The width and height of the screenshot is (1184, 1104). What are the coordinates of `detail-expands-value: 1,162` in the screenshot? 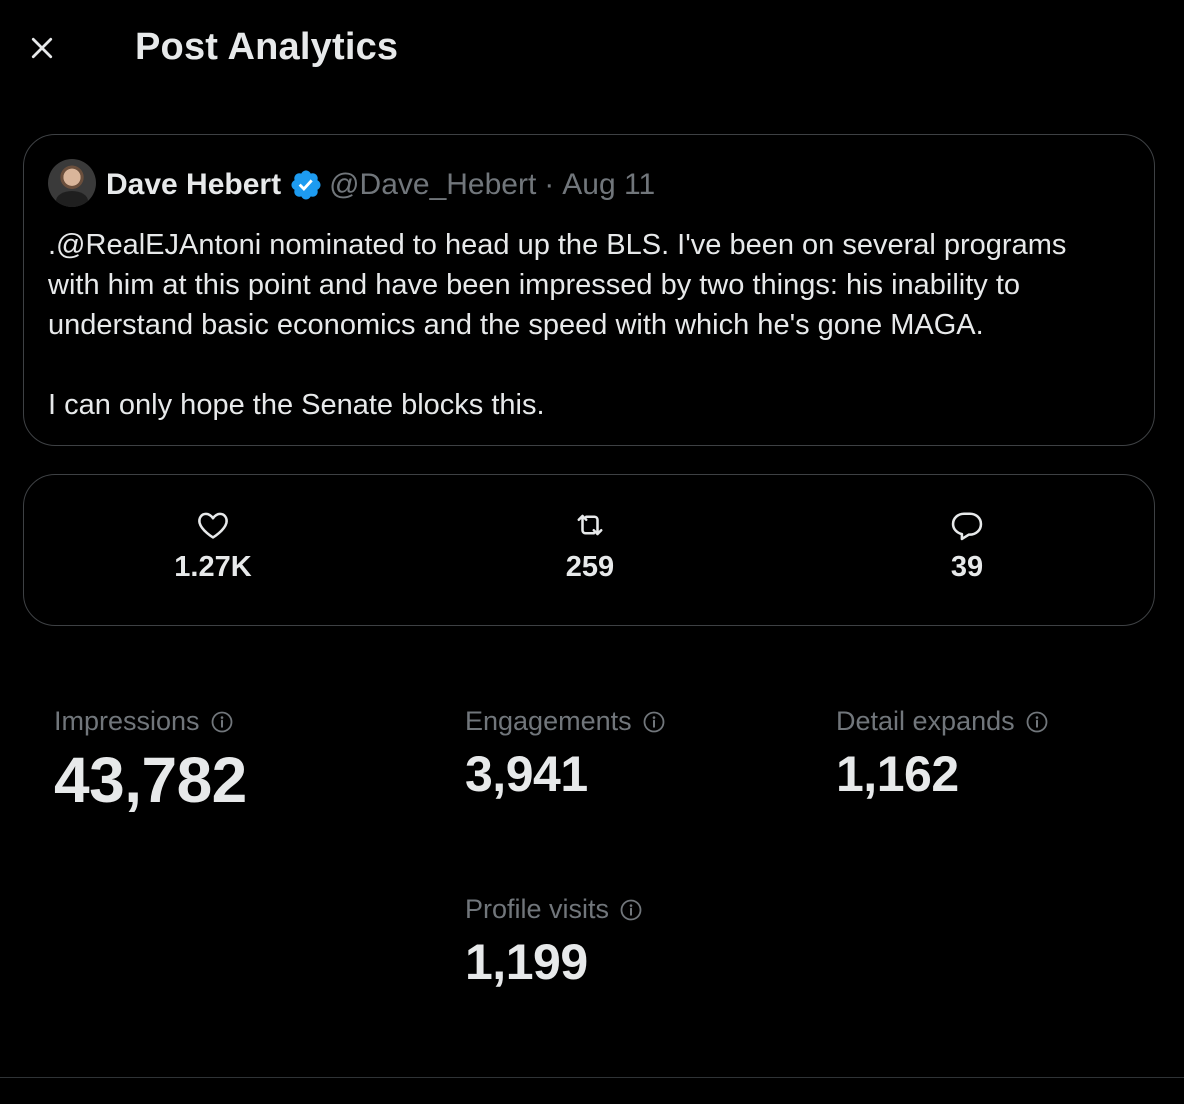 It's located at (897, 774).